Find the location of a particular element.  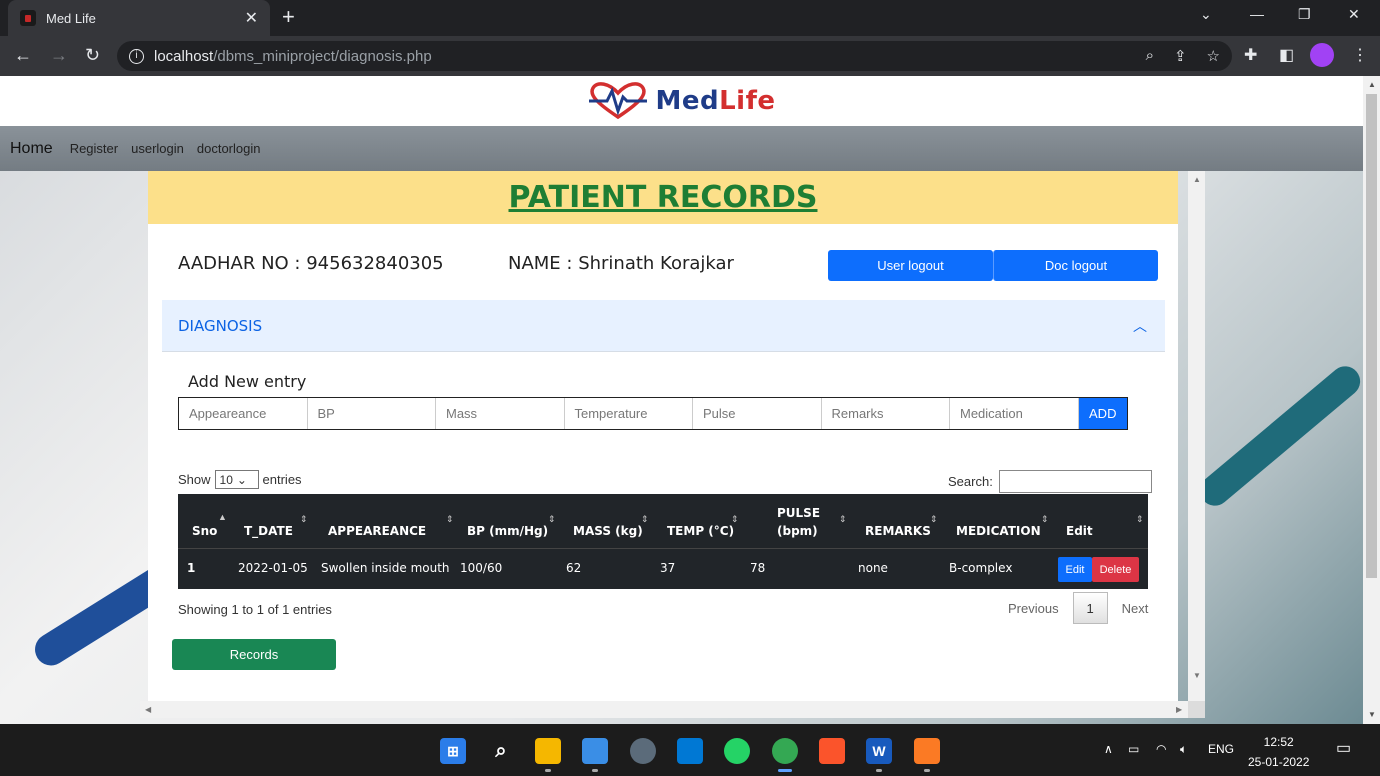

notepad-icon is located at coordinates (595, 751).